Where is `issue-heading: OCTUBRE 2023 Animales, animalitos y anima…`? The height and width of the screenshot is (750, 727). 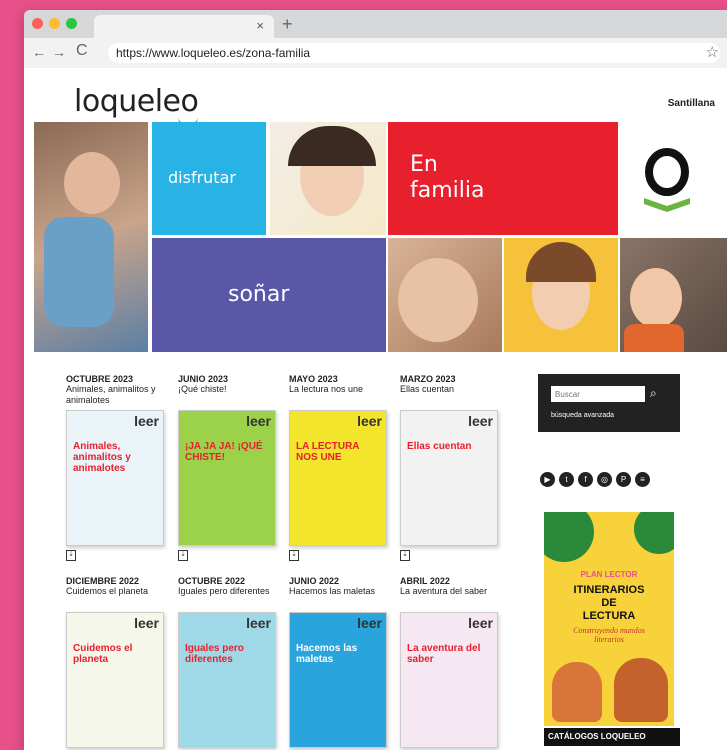
issue-heading: OCTUBRE 2023 Animales, animalitos y anima… is located at coordinates (116, 390).